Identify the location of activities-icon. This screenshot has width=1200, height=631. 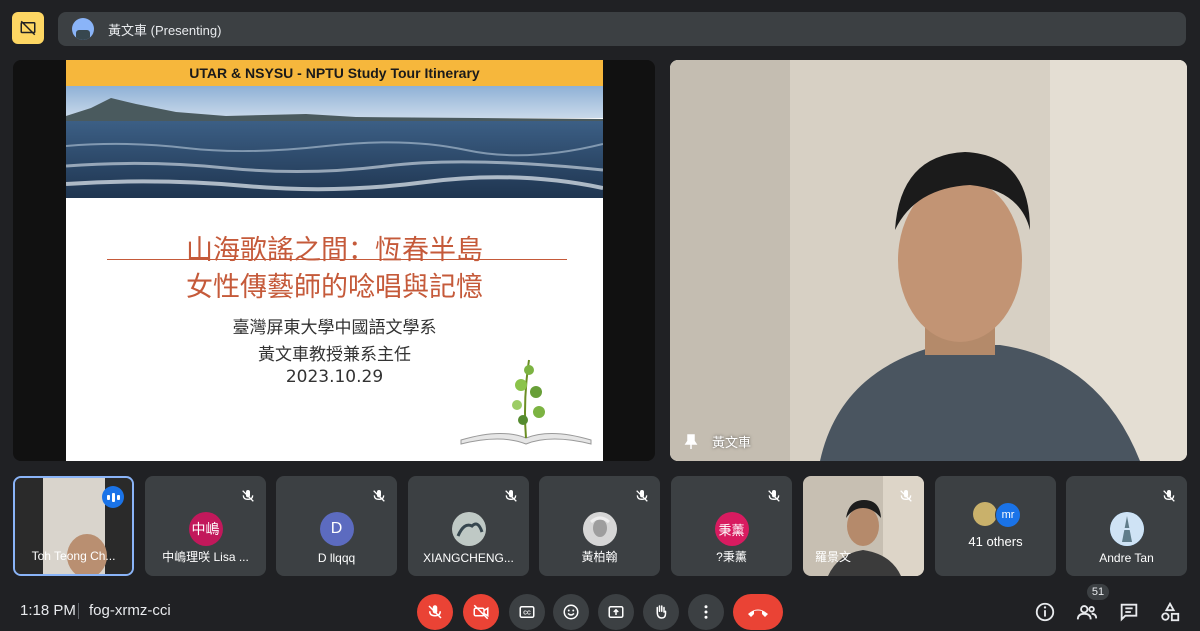
(1170, 611).